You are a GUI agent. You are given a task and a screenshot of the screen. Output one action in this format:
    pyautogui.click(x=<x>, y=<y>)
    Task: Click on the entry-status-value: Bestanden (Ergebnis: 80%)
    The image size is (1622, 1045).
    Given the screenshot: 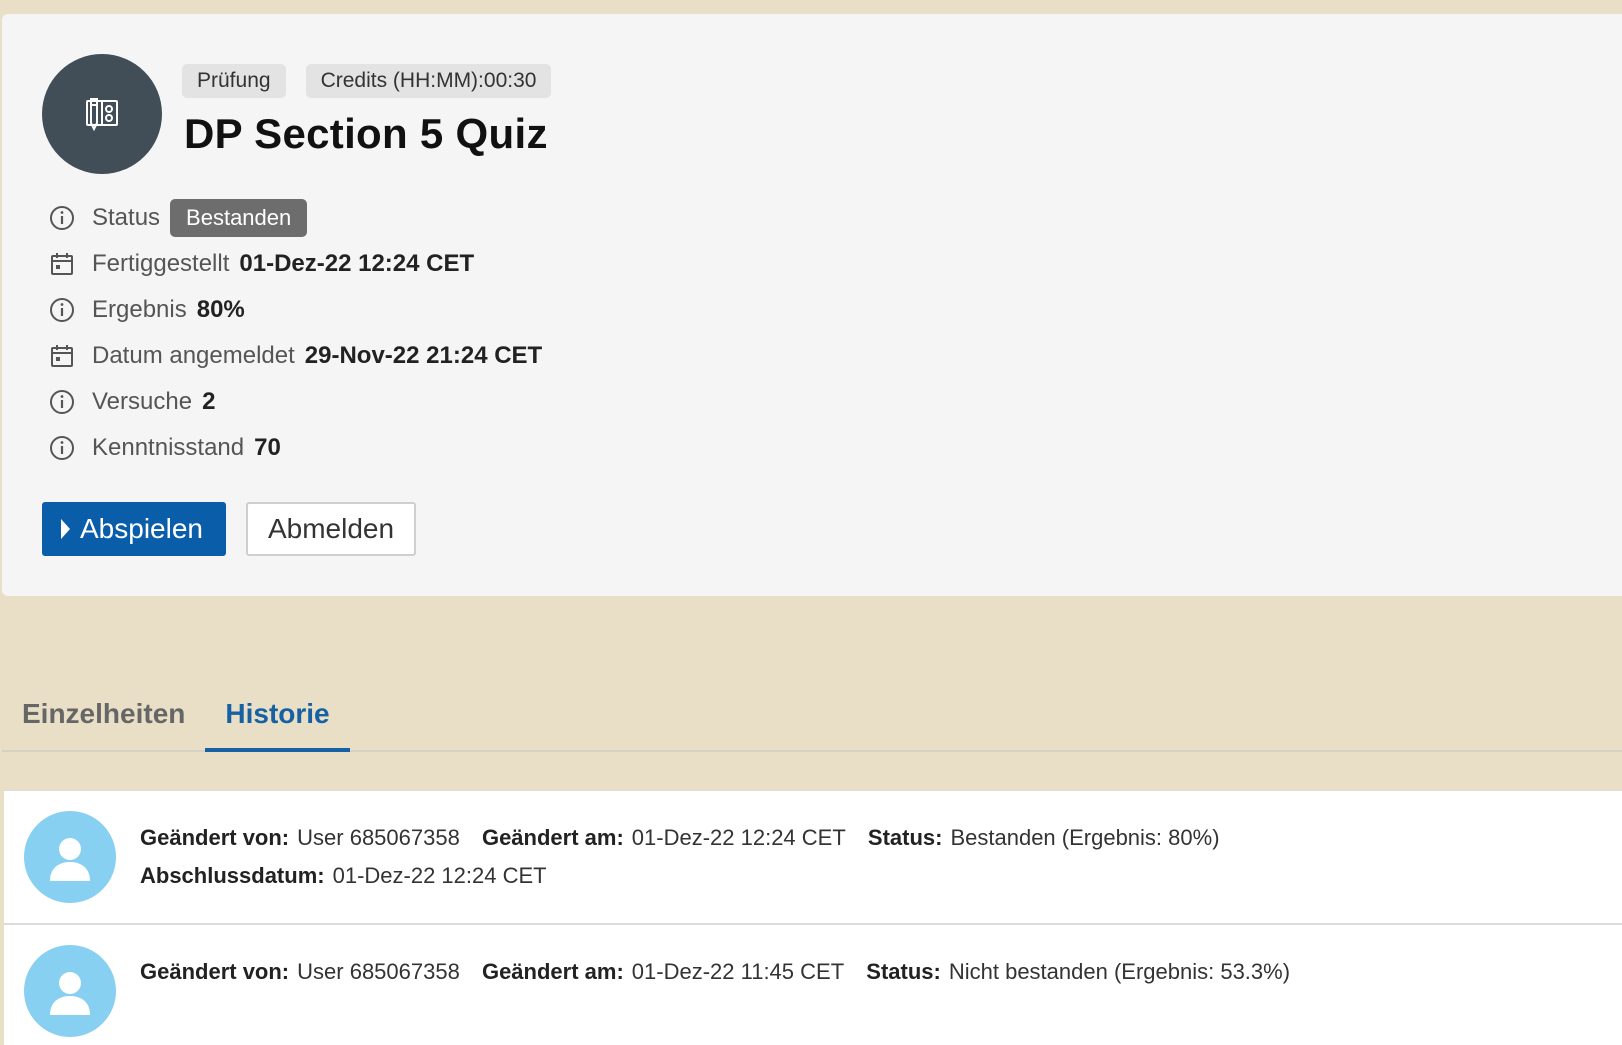 What is the action you would take?
    pyautogui.click(x=1085, y=837)
    